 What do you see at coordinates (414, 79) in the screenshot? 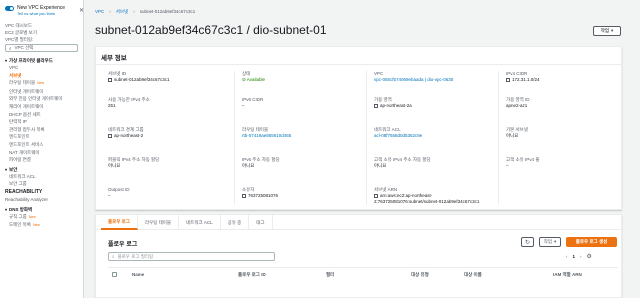
I see `detail-value-text: vpc-055cf574069ebaada | dio-vpc-0630` at bounding box center [414, 79].